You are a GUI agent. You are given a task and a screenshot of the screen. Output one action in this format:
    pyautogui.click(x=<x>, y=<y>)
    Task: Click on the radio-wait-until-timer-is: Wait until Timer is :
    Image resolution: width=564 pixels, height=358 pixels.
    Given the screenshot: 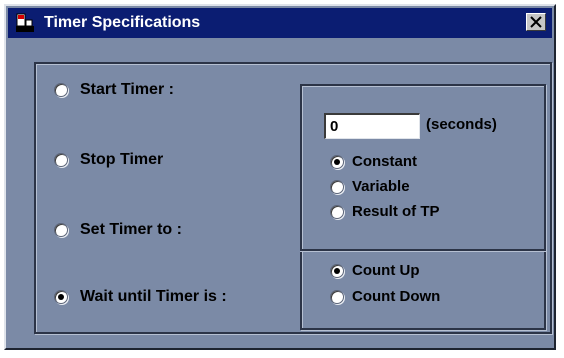 What is the action you would take?
    pyautogui.click(x=140, y=297)
    